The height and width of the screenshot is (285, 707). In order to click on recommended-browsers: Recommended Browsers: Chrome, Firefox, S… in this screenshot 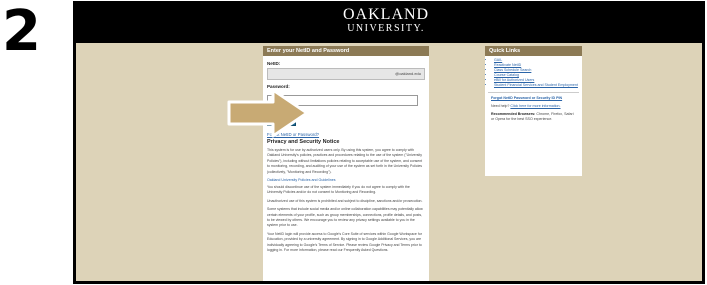, I will do `click(533, 117)`.